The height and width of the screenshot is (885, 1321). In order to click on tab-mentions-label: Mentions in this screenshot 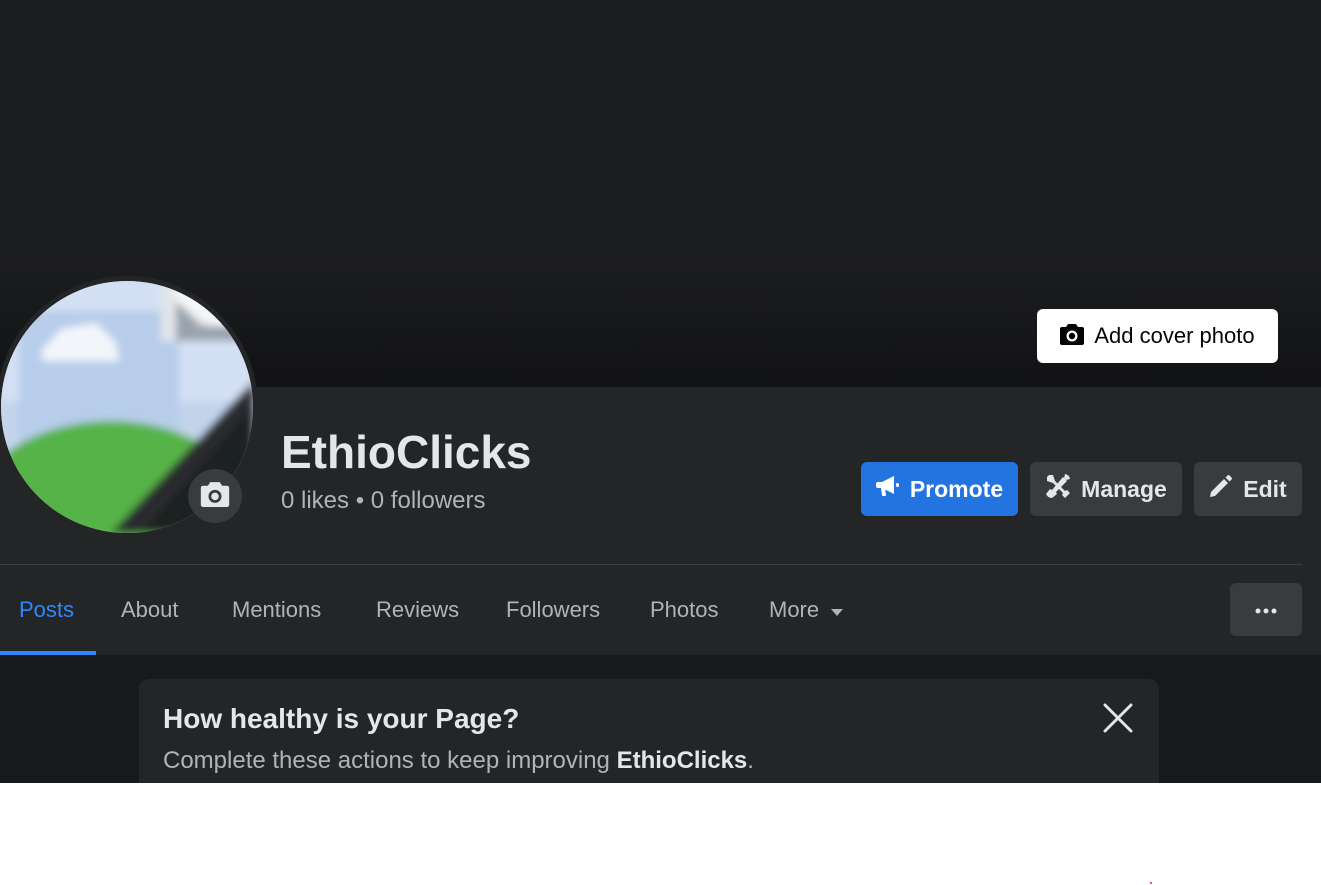, I will do `click(277, 609)`.